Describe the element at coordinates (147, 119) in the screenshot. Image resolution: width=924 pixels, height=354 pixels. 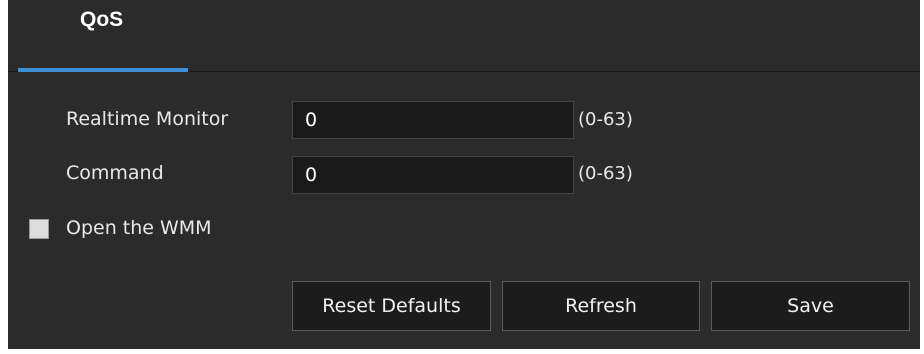
I see `realtime-monitor-label: Realtime Monitor` at that location.